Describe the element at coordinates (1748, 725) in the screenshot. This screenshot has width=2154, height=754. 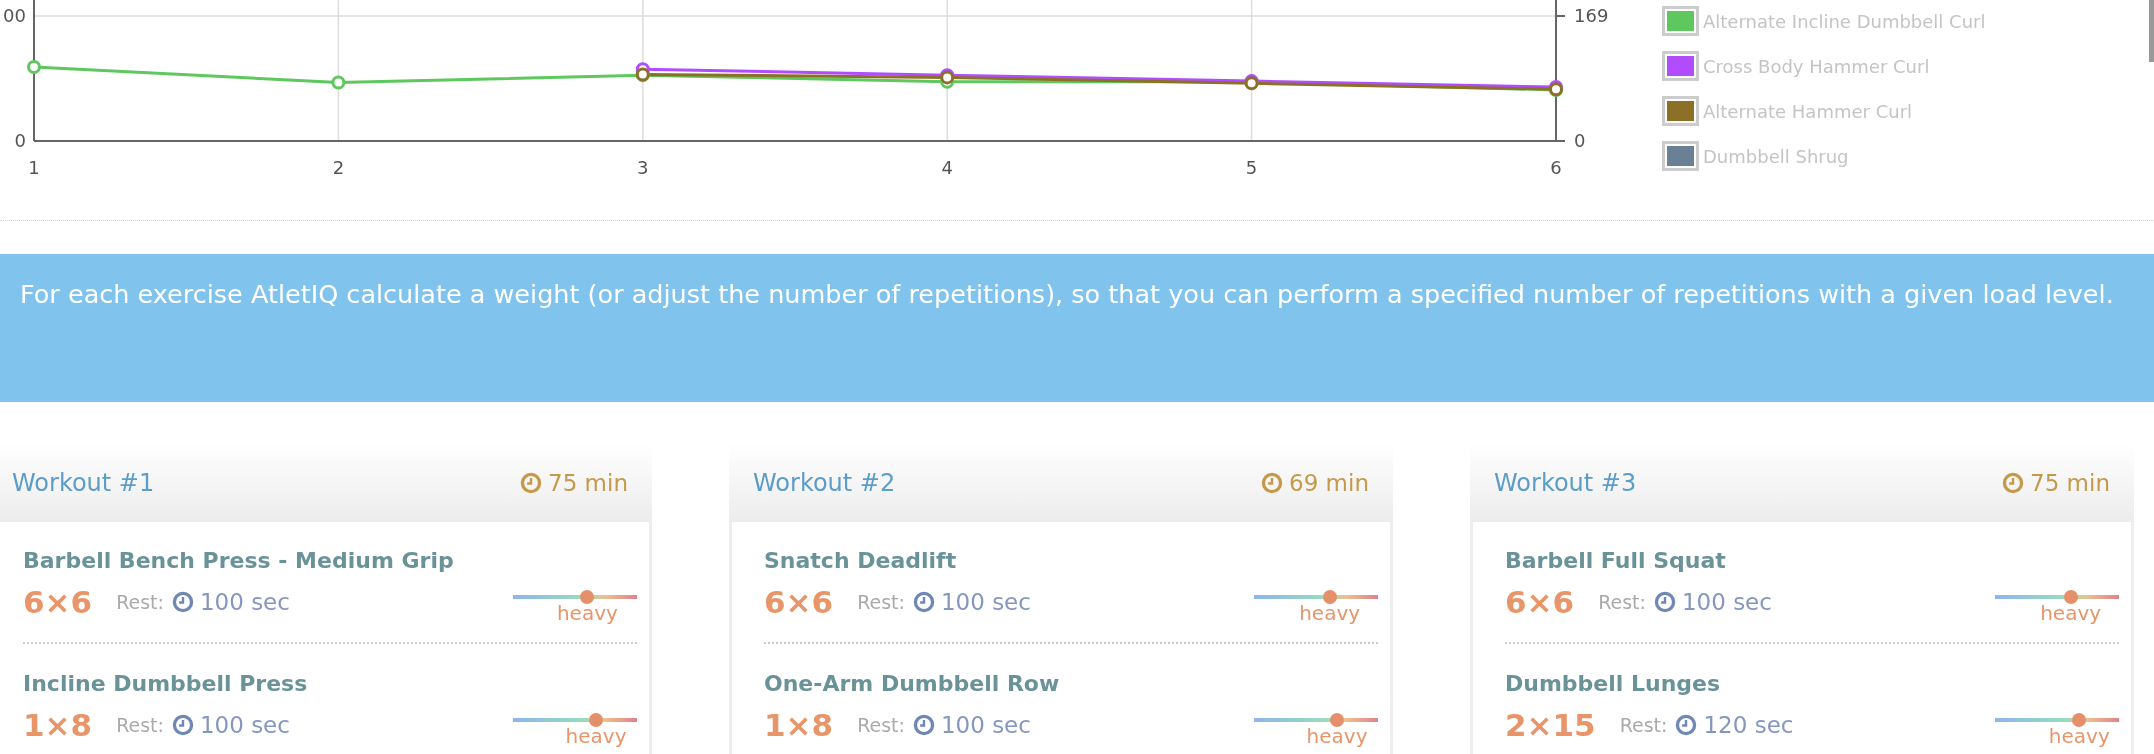
I see `rest-time: 120 sec` at that location.